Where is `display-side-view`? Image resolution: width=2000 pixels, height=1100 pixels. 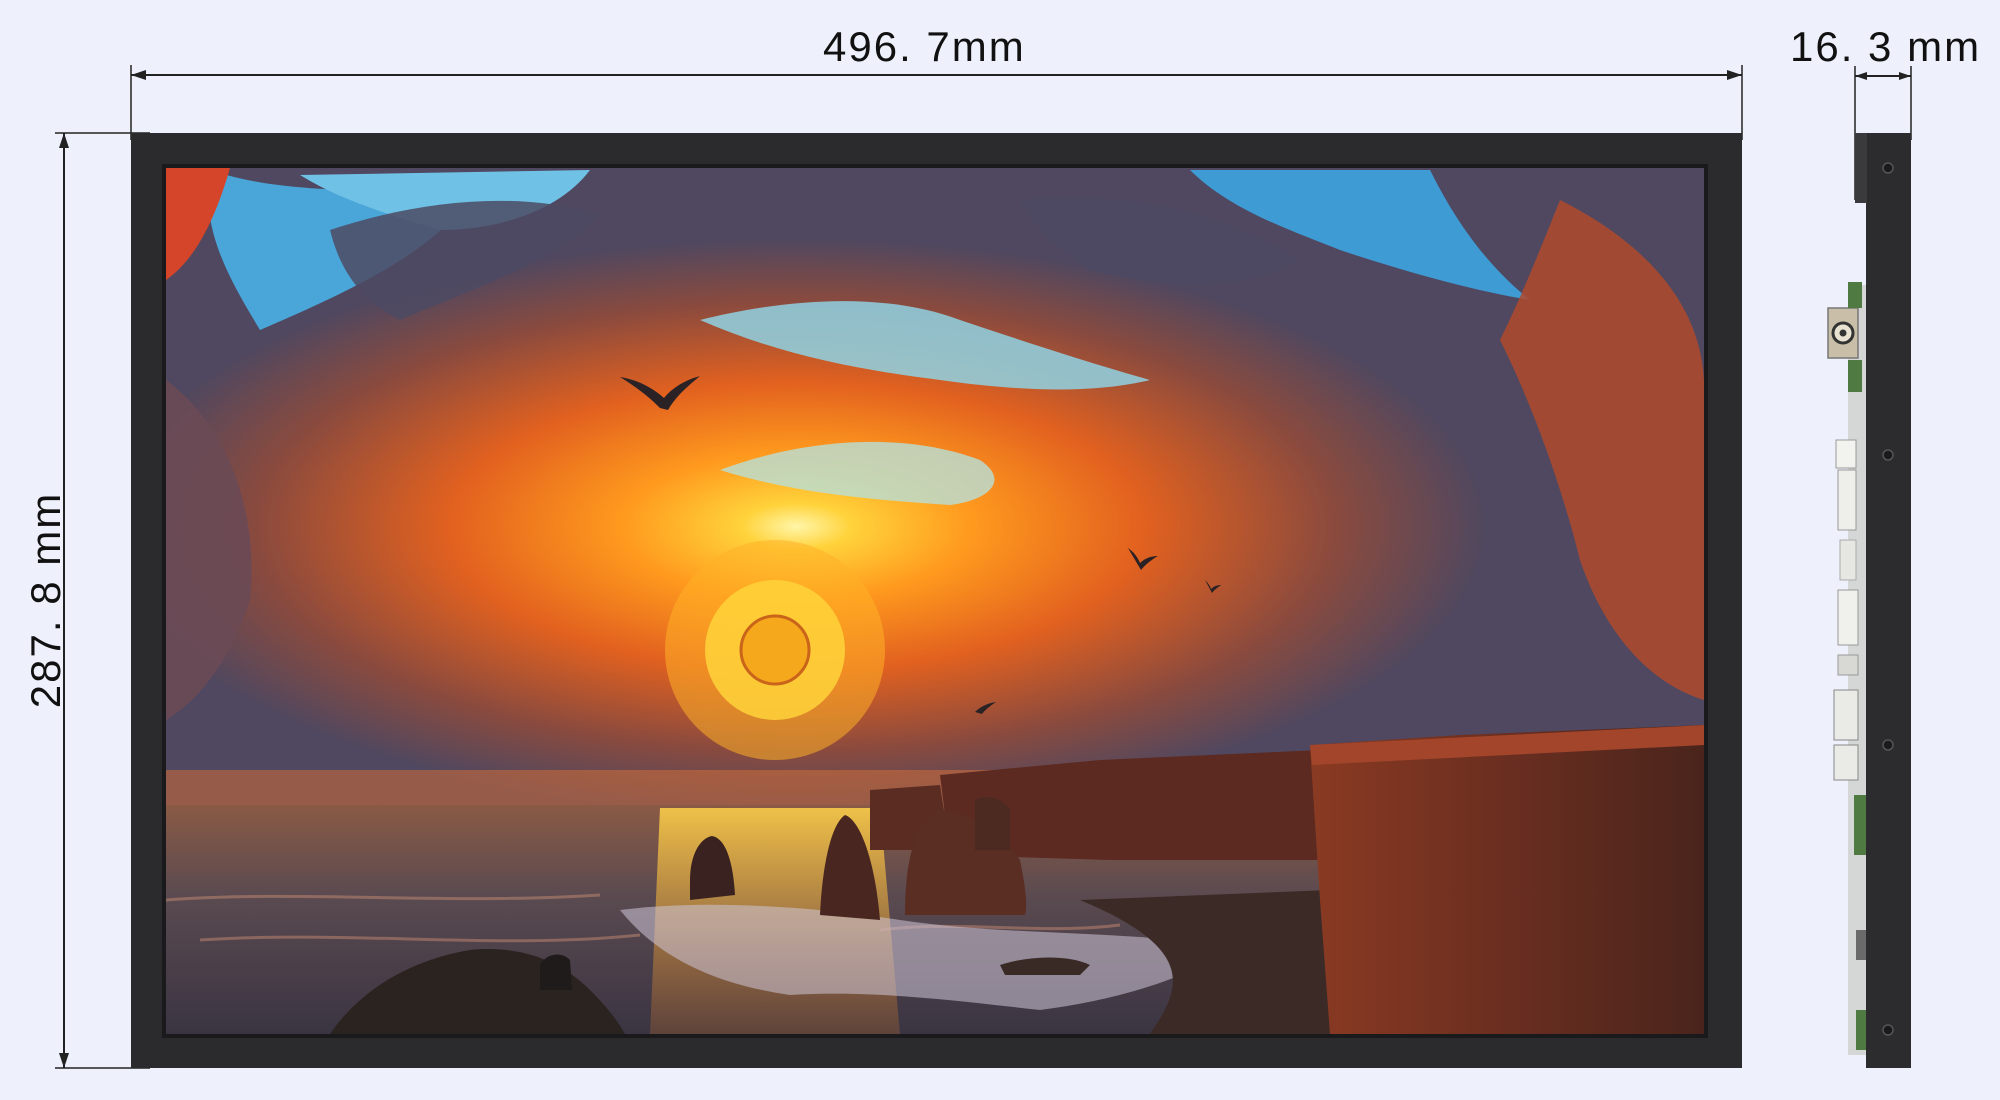 display-side-view is located at coordinates (1869, 600).